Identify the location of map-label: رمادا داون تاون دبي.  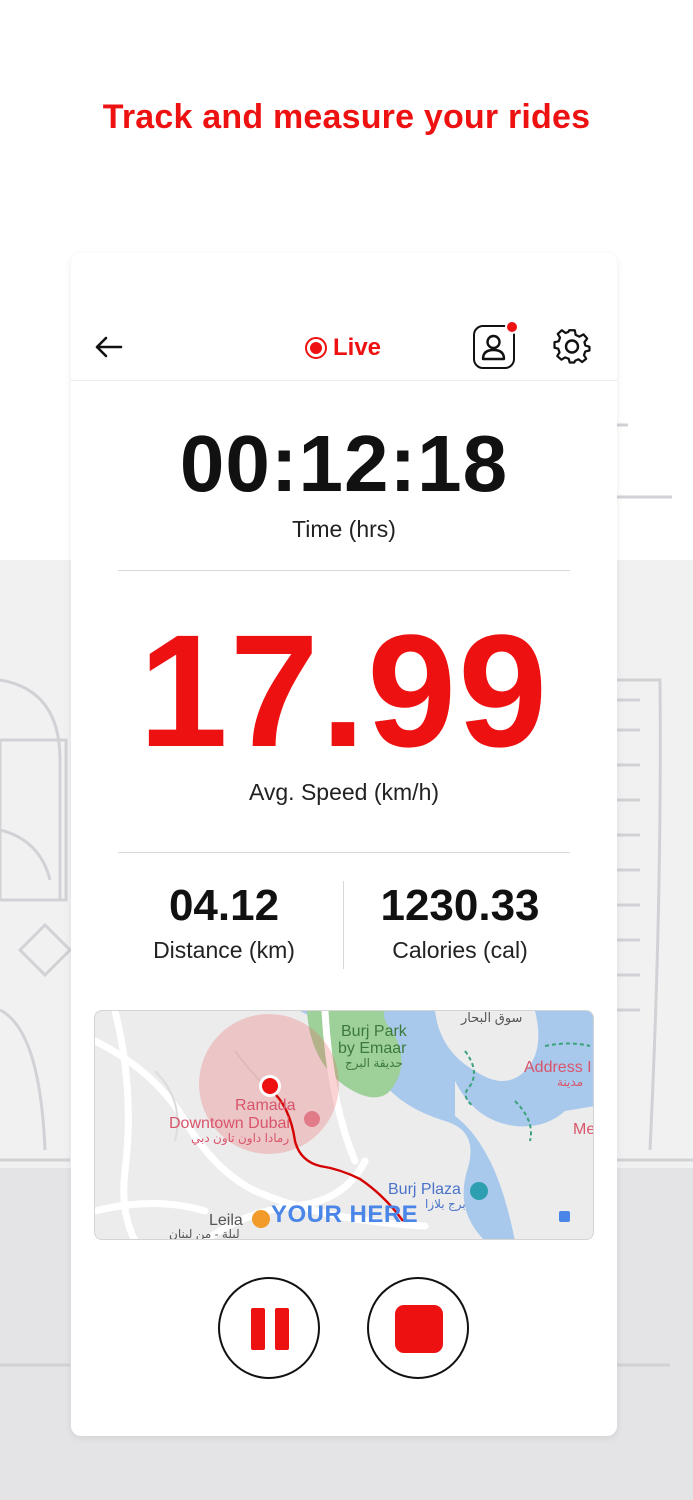
(240, 1138).